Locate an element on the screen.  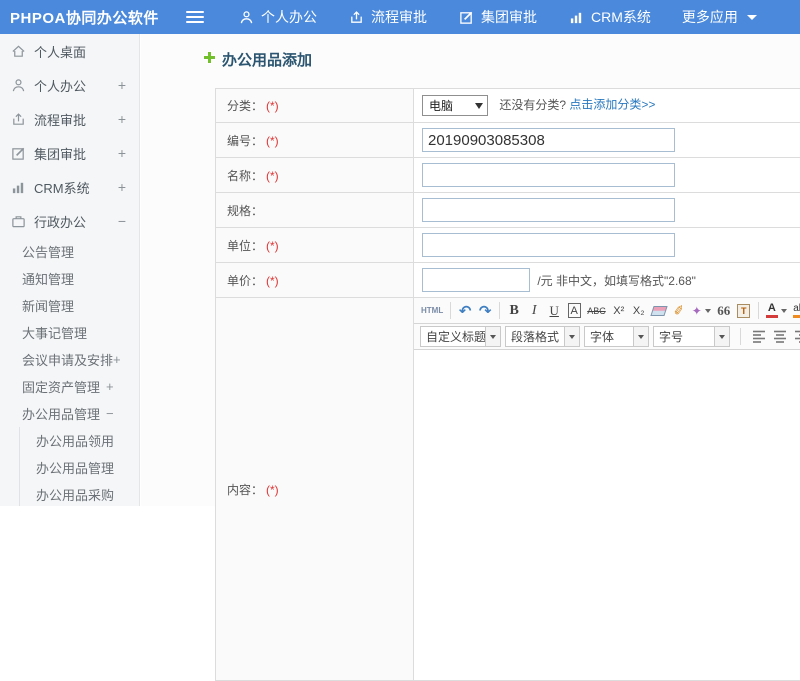
sidebar-item-personal-desktop: 个人桌面 is located at coordinates (69, 51).